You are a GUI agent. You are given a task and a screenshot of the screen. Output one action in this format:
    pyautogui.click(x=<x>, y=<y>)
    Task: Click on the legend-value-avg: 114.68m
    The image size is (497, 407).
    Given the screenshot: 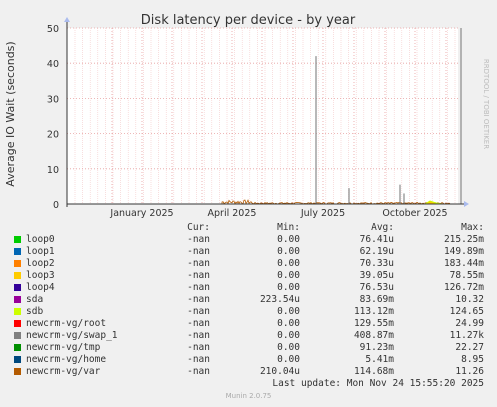 What is the action you would take?
    pyautogui.click(x=373, y=371)
    